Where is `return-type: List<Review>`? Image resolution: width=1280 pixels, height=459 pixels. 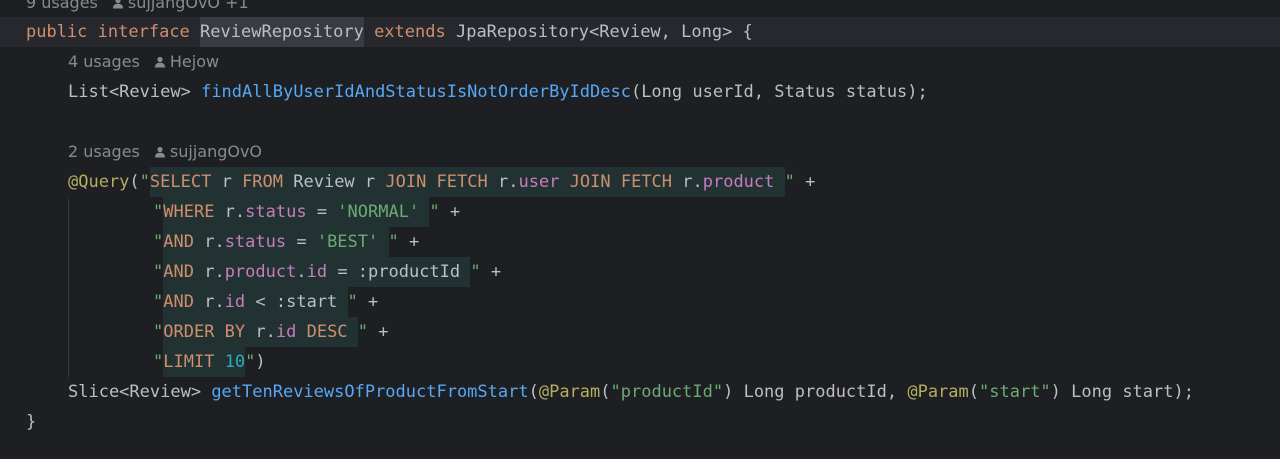 return-type: List<Review> is located at coordinates (129, 92).